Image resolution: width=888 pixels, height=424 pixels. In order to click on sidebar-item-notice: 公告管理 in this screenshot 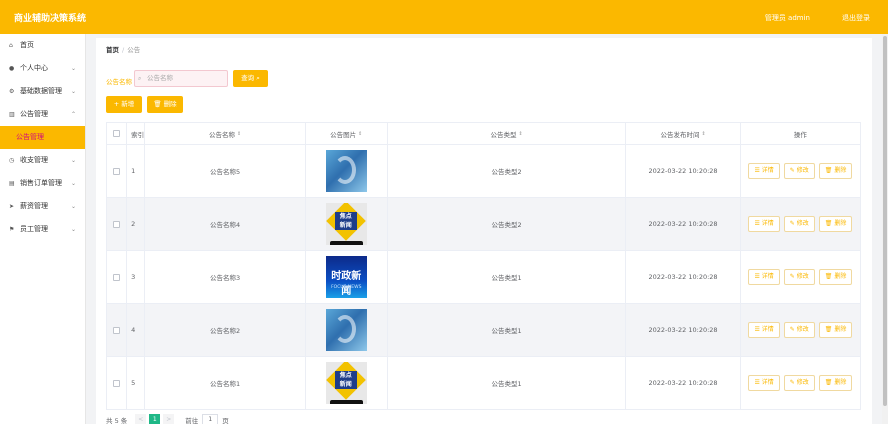, I will do `click(42, 137)`.